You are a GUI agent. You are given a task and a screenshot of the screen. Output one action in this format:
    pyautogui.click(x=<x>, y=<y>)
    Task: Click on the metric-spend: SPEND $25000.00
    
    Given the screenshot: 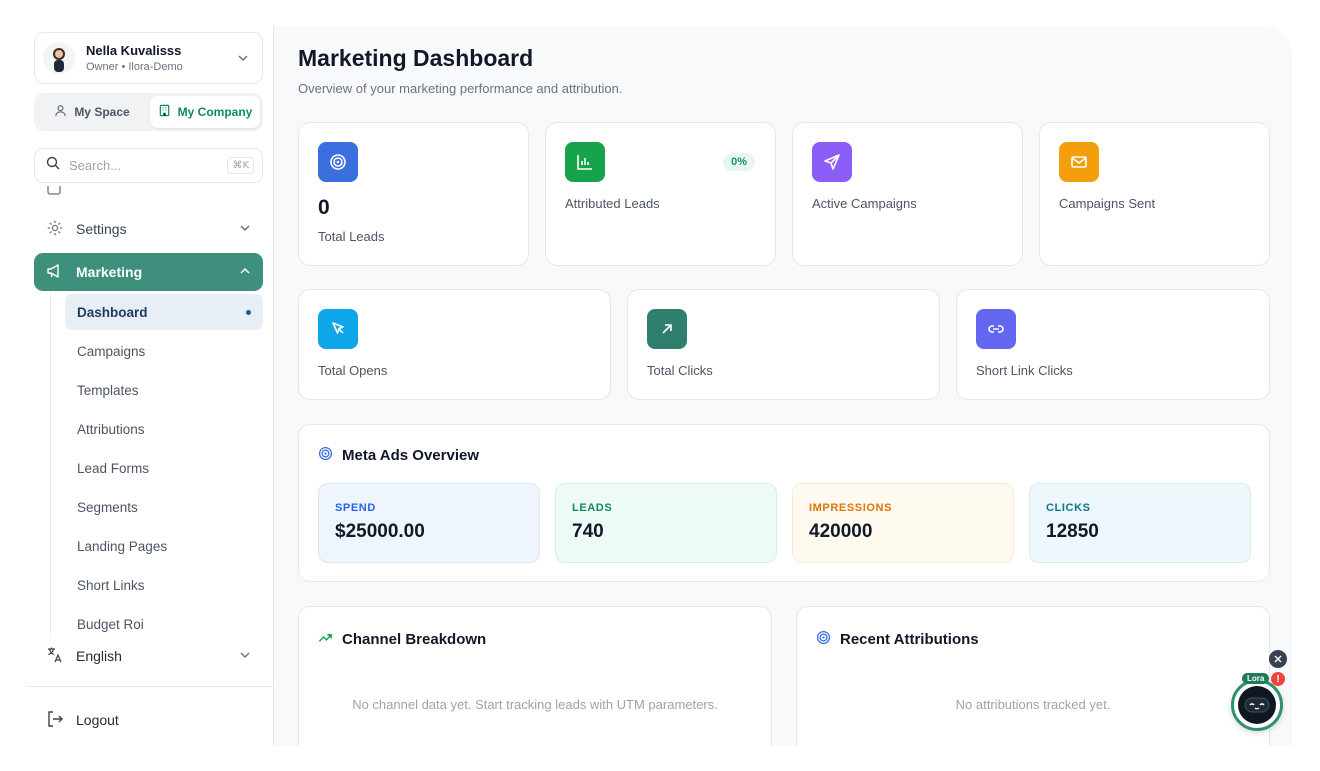 What is the action you would take?
    pyautogui.click(x=429, y=523)
    